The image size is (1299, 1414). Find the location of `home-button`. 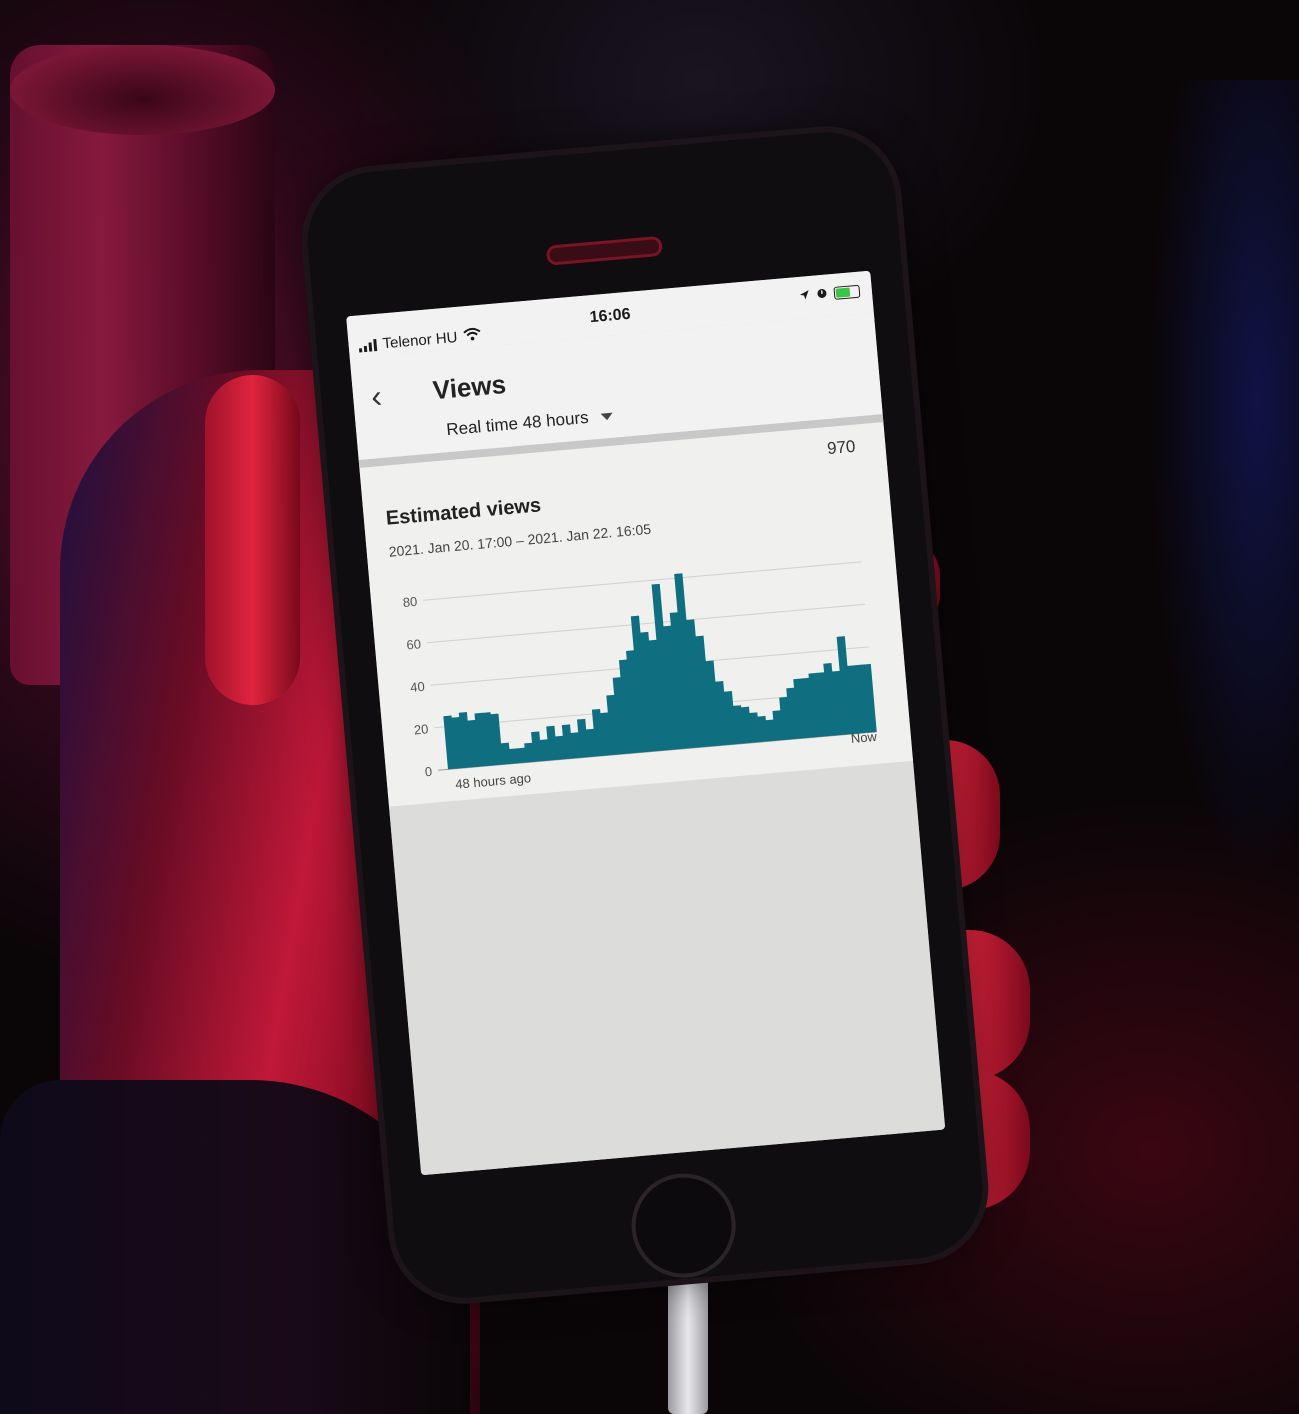

home-button is located at coordinates (683, 1225).